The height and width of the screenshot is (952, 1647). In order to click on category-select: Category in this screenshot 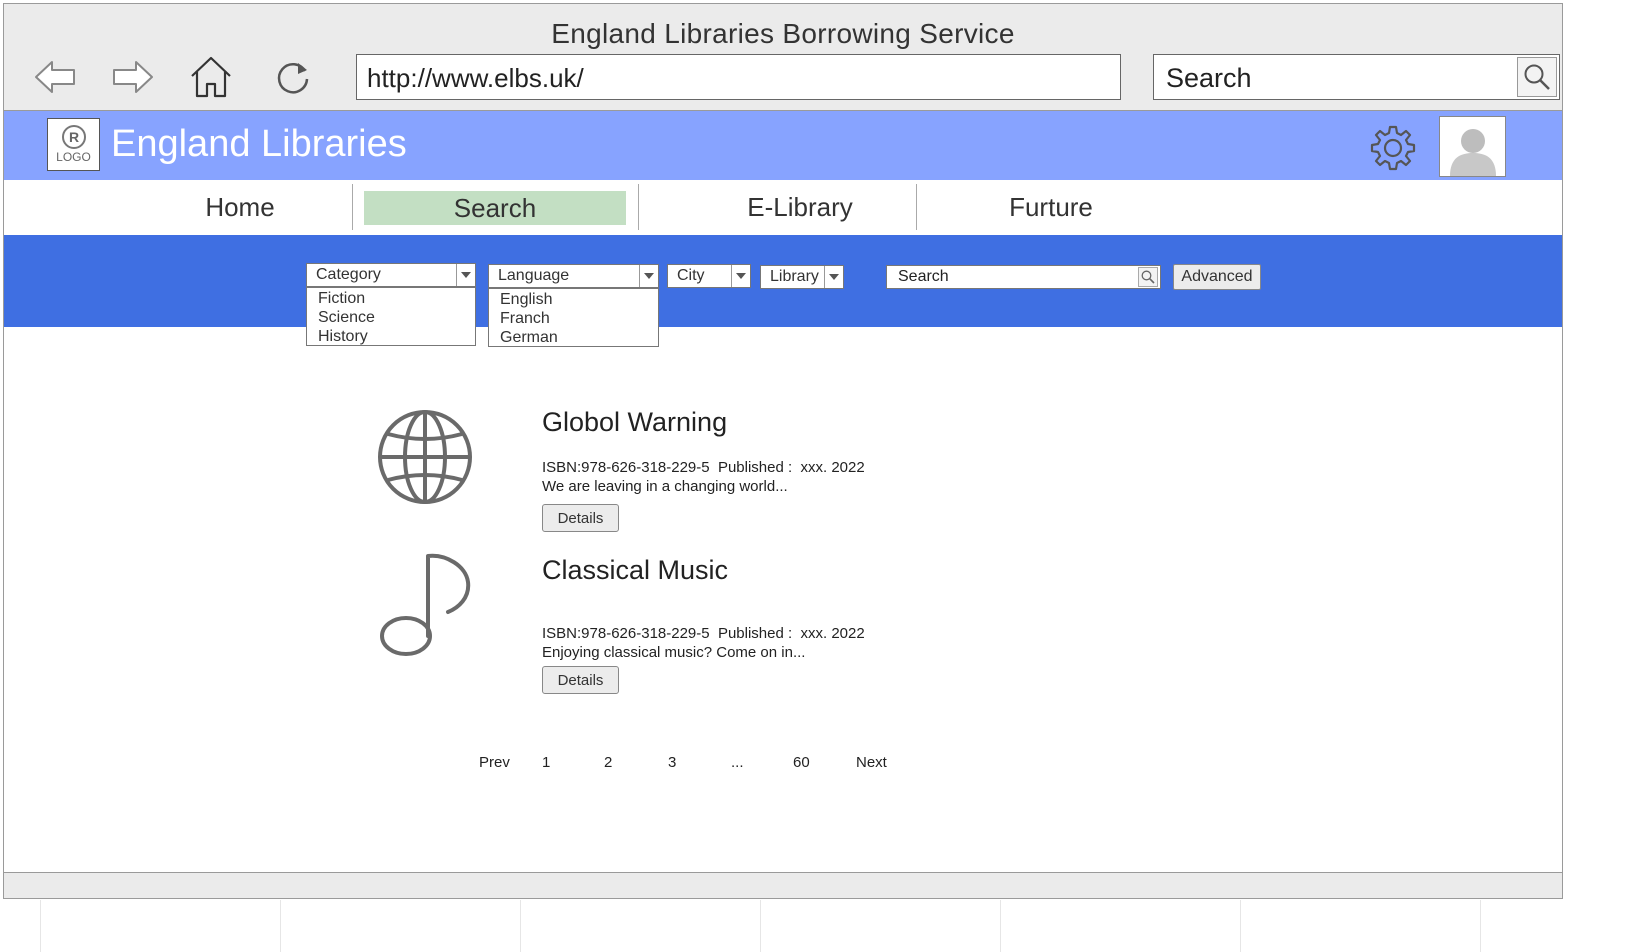, I will do `click(391, 275)`.